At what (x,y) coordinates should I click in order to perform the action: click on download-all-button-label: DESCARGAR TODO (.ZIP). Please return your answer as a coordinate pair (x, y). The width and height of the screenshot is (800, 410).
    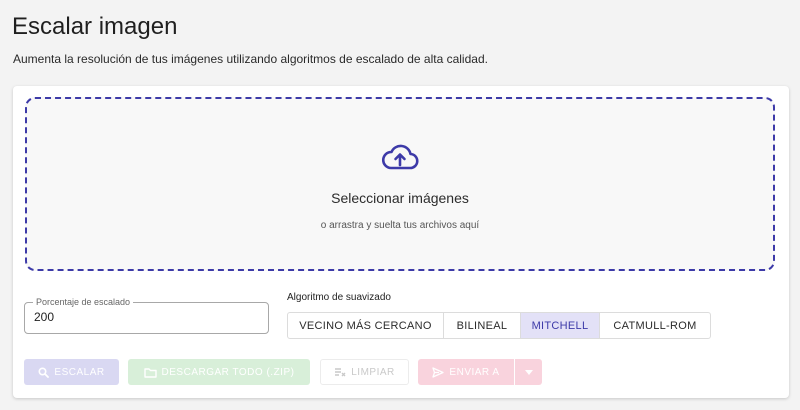
    Looking at the image, I should click on (228, 372).